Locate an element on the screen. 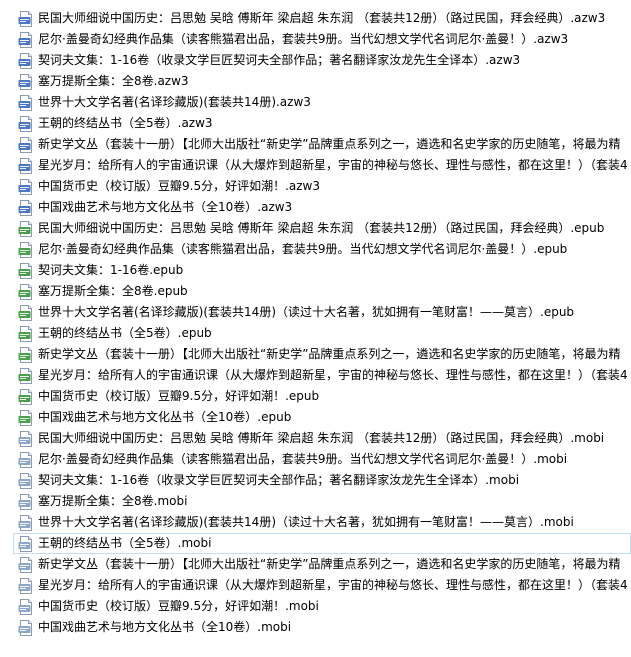 The height and width of the screenshot is (657, 631). file-name: 中国货币史（校订版）豆瓣9.5分，好评如潮！.epub is located at coordinates (179, 396).